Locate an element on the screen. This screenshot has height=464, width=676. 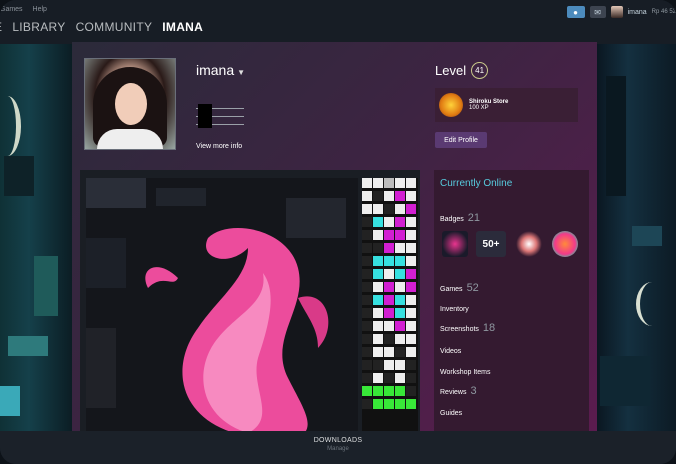
pink-flame-art is located at coordinates (237, 330).